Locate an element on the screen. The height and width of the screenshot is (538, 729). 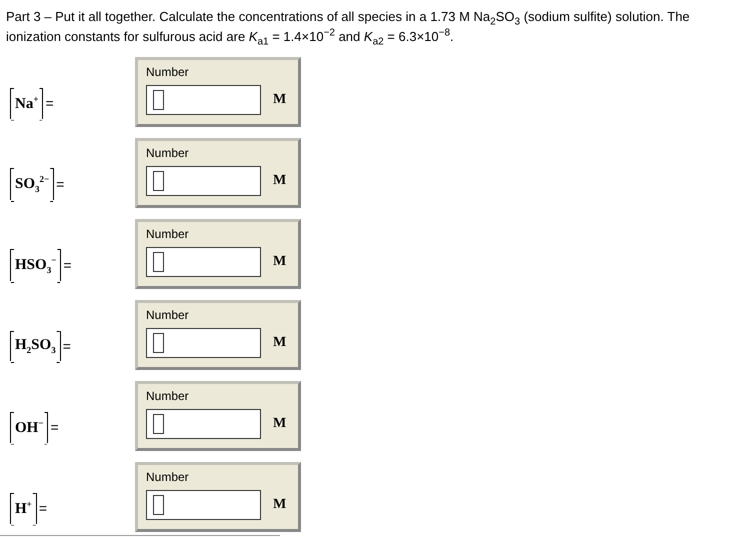
species-formula: H$_{2}$SO$_{3}$ is located at coordinates (35, 346).